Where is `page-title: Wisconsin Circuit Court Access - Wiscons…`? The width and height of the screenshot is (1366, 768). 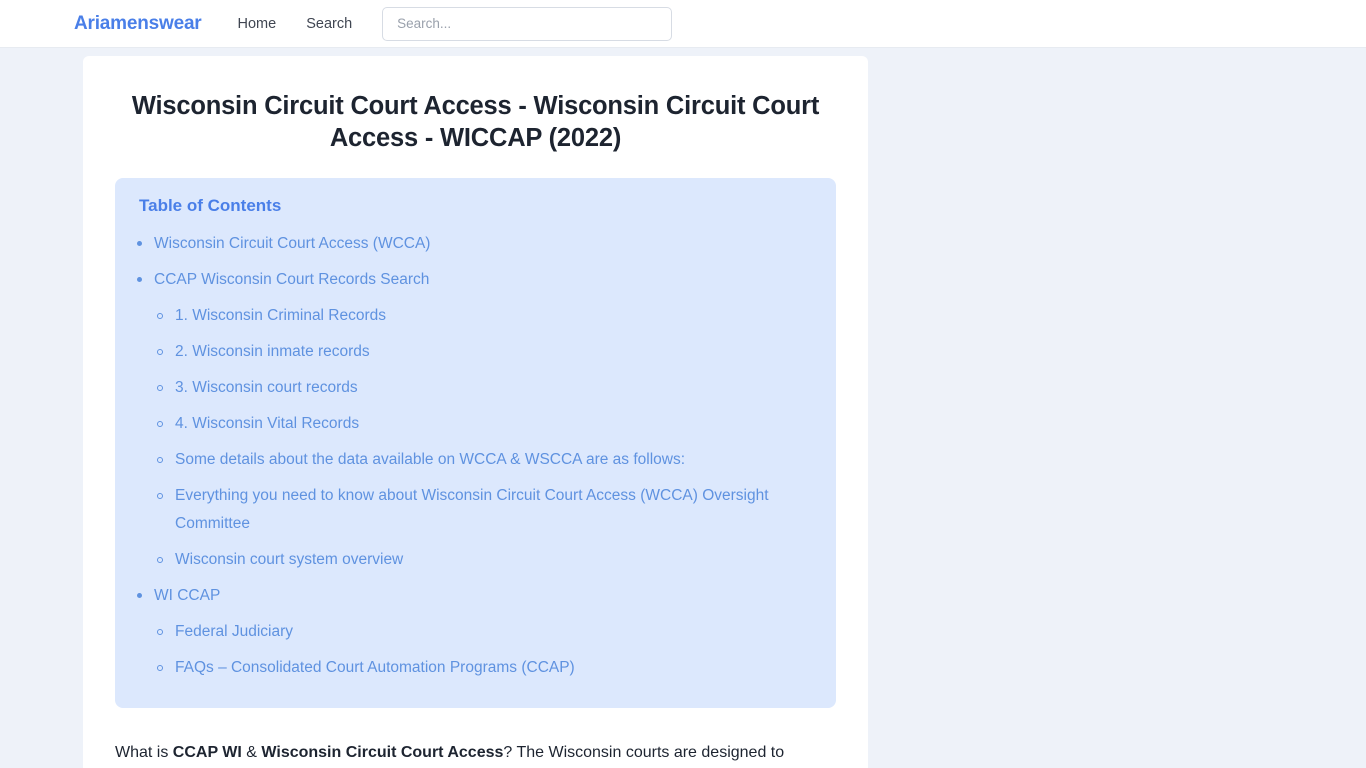 page-title: Wisconsin Circuit Court Access - Wiscons… is located at coordinates (475, 122).